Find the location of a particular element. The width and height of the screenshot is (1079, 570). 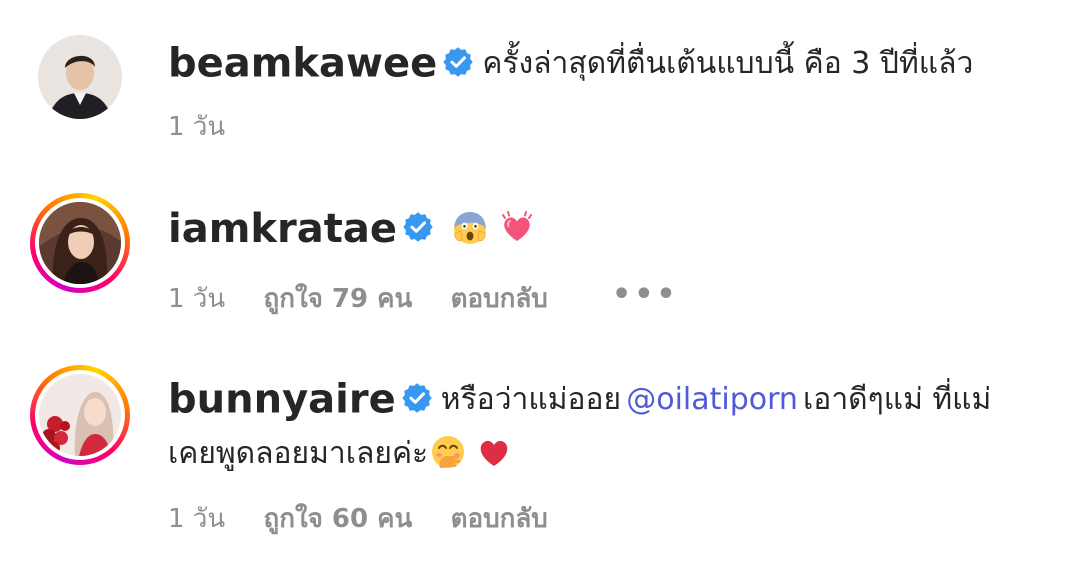

comment-text: เคยพูดลอยมาเลยค่ะ is located at coordinates (298, 453).